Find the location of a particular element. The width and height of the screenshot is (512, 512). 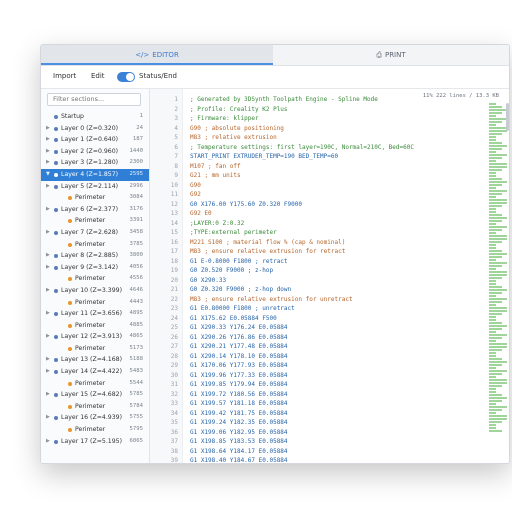

sidebar-item: ▶ Layer 15 (Z=4.682) 5785 is located at coordinates (95, 395).